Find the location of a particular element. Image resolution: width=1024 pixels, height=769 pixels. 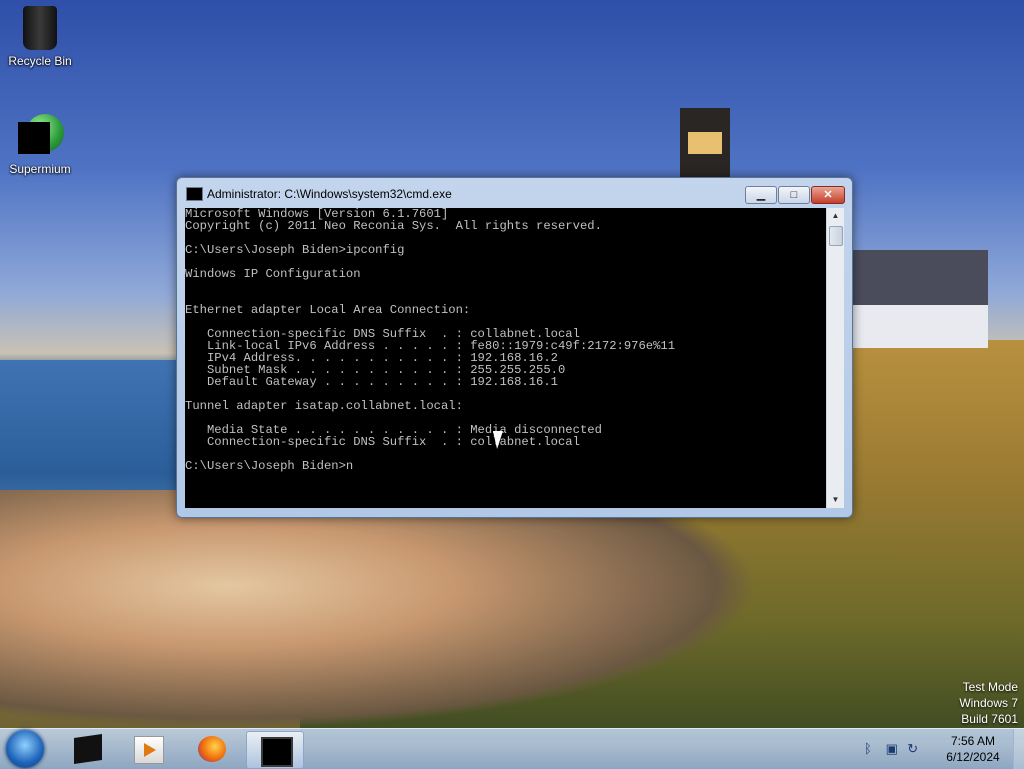

taskbar: ᛒ ▣ ↻ 7:56 AM 6/12/2024 is located at coordinates (512, 748).